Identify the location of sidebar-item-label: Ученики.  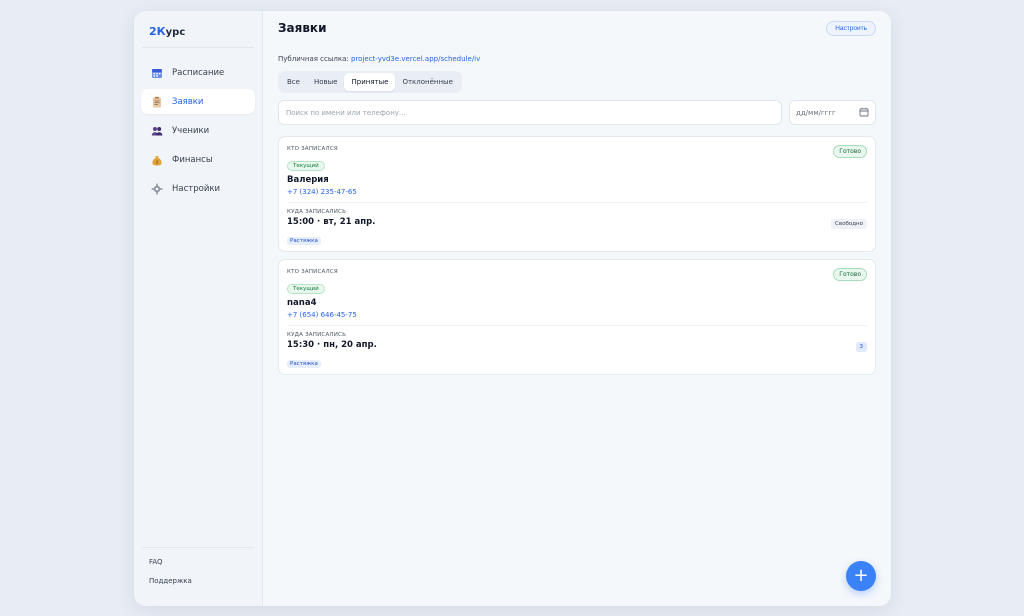
(191, 130).